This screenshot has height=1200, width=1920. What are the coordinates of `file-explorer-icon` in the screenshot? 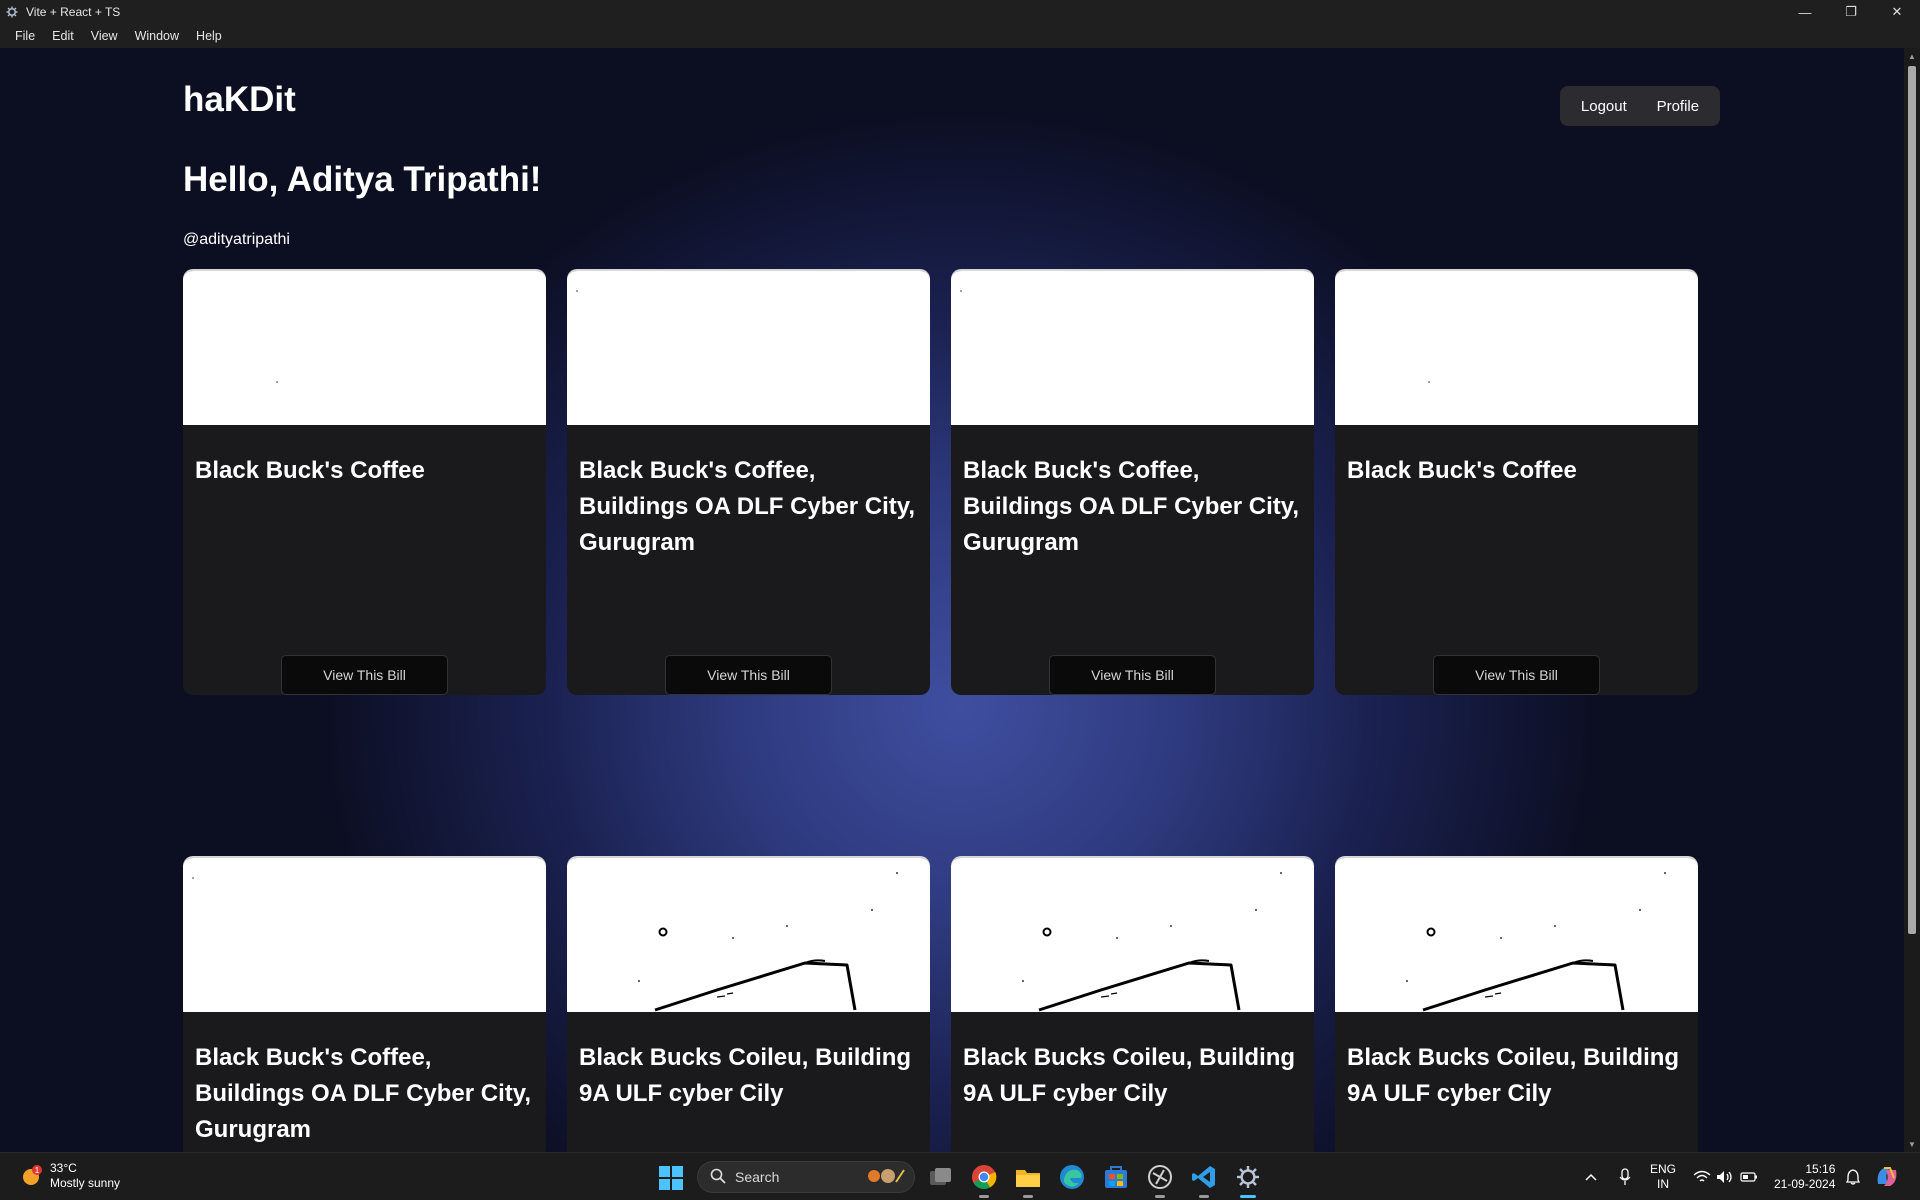 It's located at (1028, 1180).